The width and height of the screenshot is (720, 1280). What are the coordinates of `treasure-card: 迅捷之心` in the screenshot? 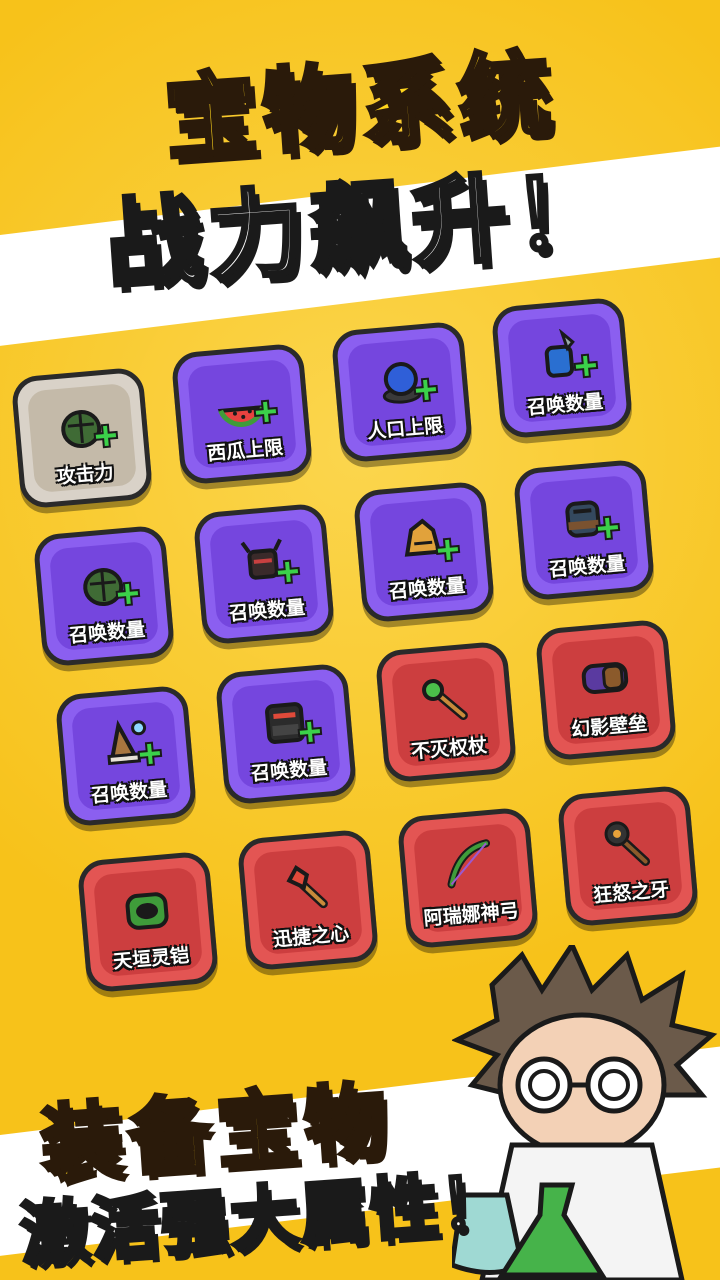 It's located at (308, 900).